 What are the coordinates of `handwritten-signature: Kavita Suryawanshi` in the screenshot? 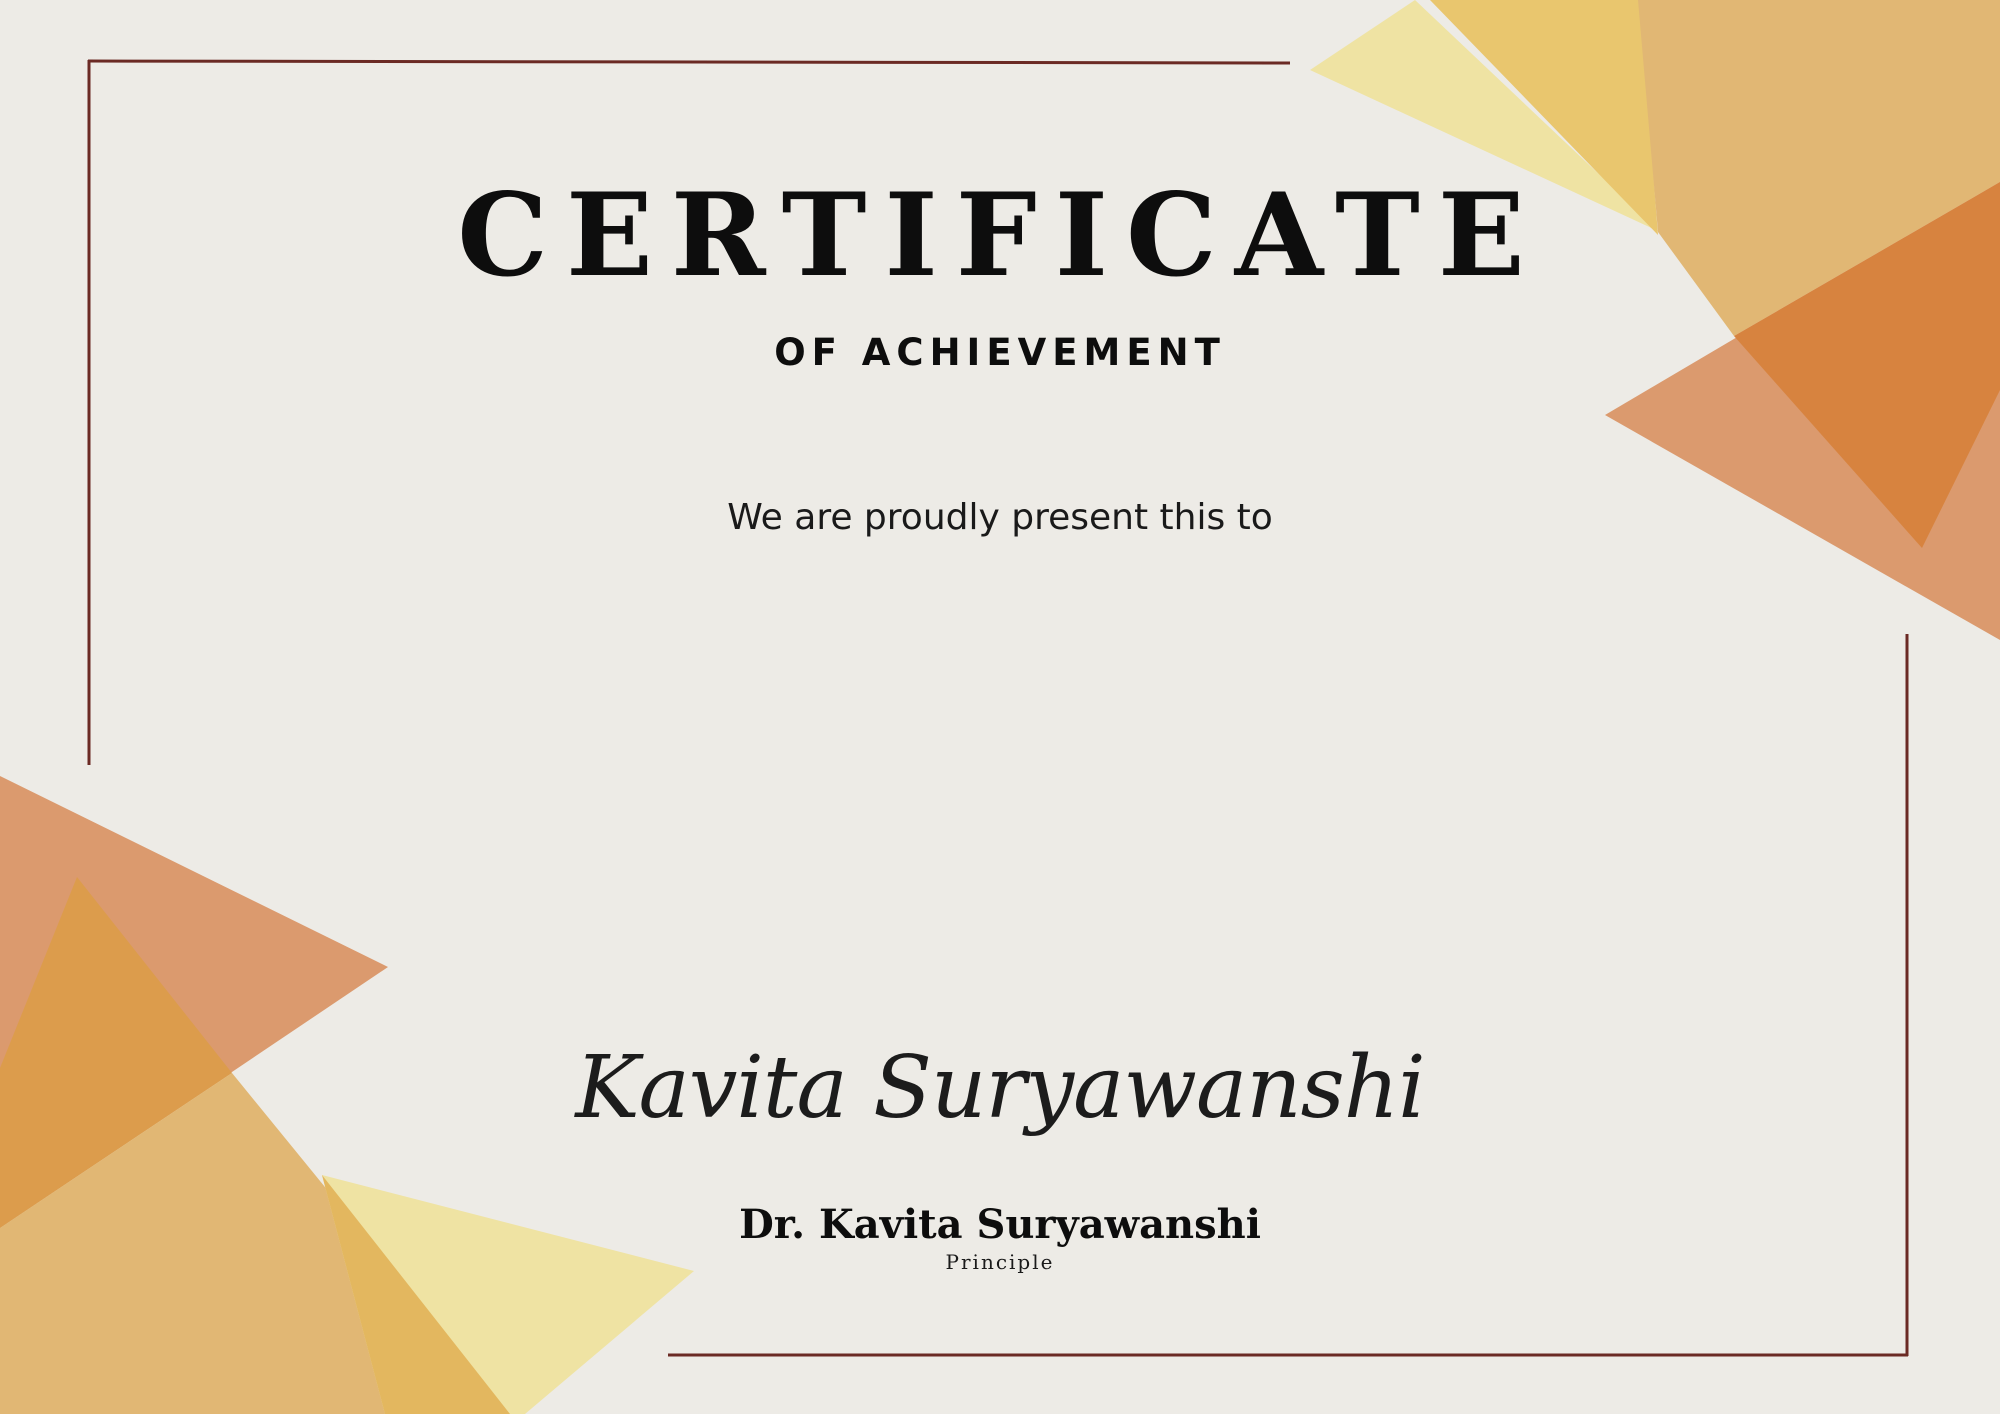 It's located at (1000, 1088).